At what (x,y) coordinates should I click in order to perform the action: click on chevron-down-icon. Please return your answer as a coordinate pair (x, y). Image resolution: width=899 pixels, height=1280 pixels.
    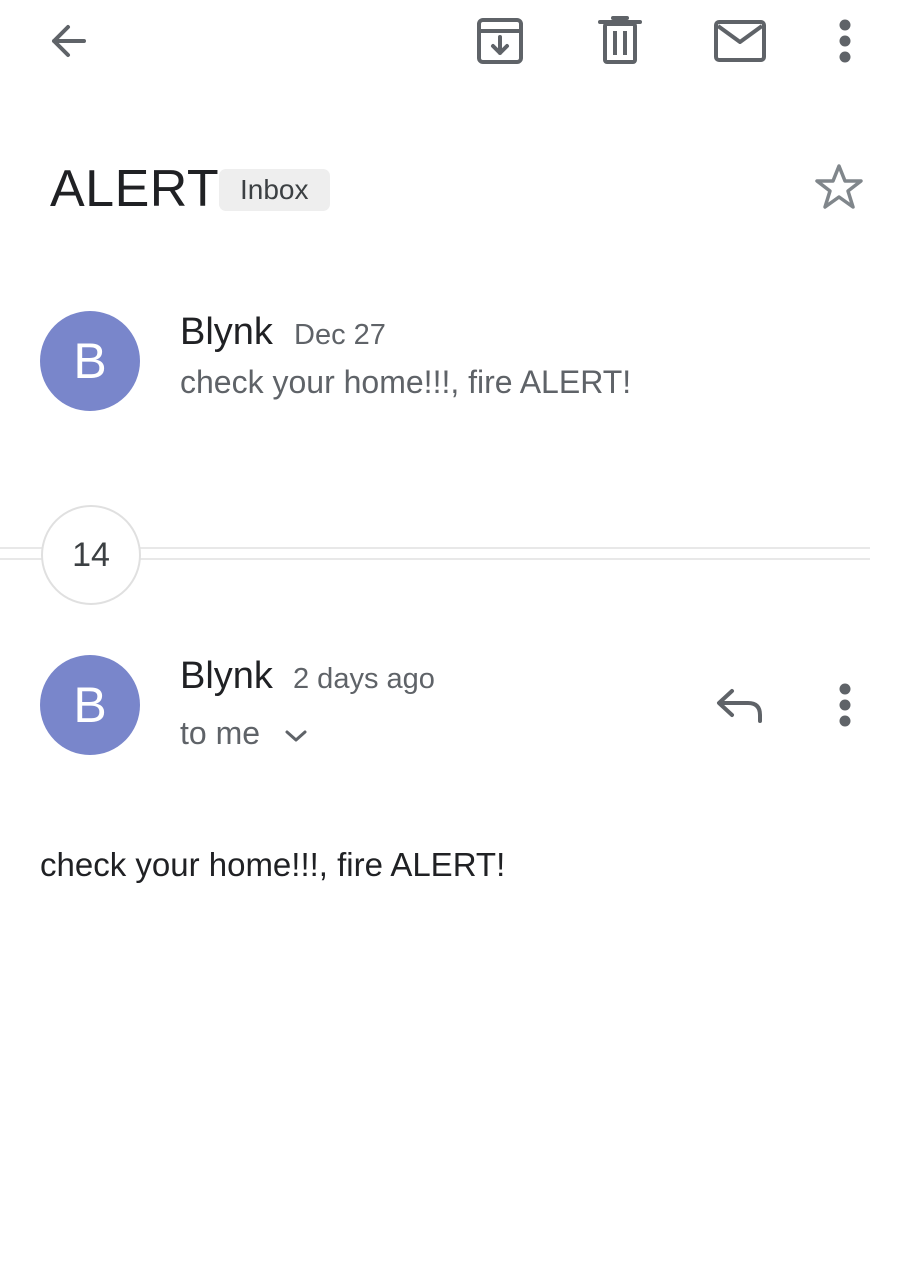
    Looking at the image, I should click on (296, 736).